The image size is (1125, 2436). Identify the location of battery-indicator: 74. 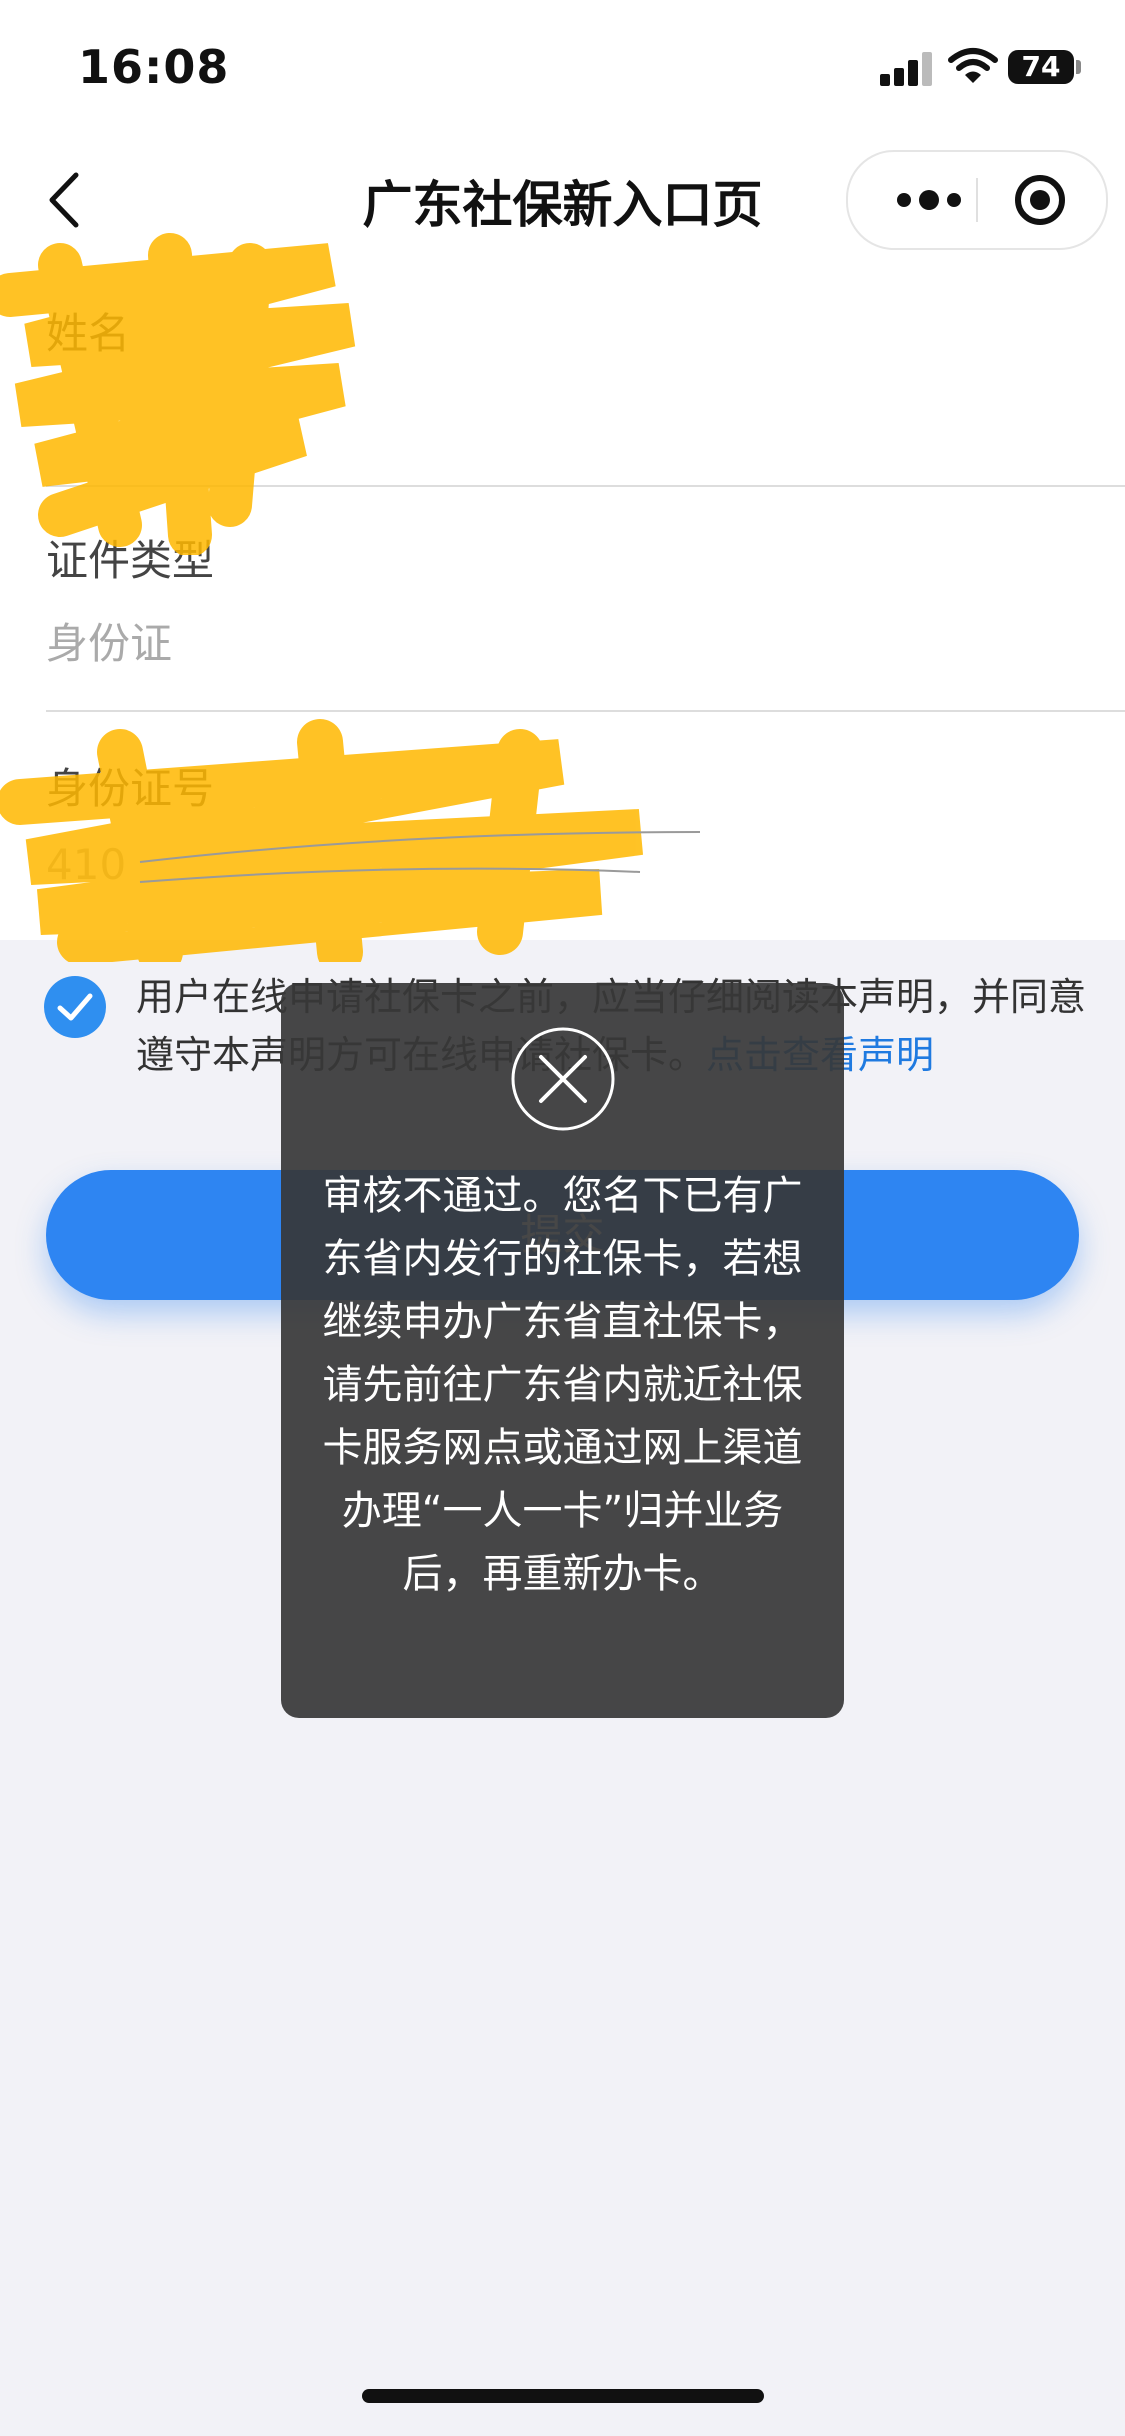
(1041, 67).